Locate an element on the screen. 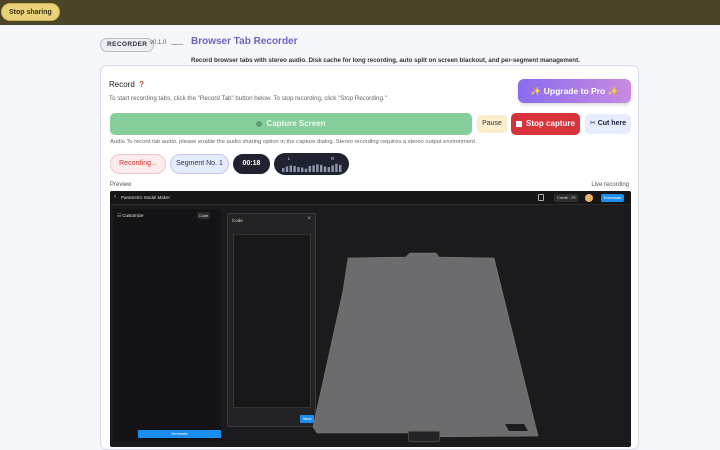  app-badge: RECORDER is located at coordinates (127, 45).